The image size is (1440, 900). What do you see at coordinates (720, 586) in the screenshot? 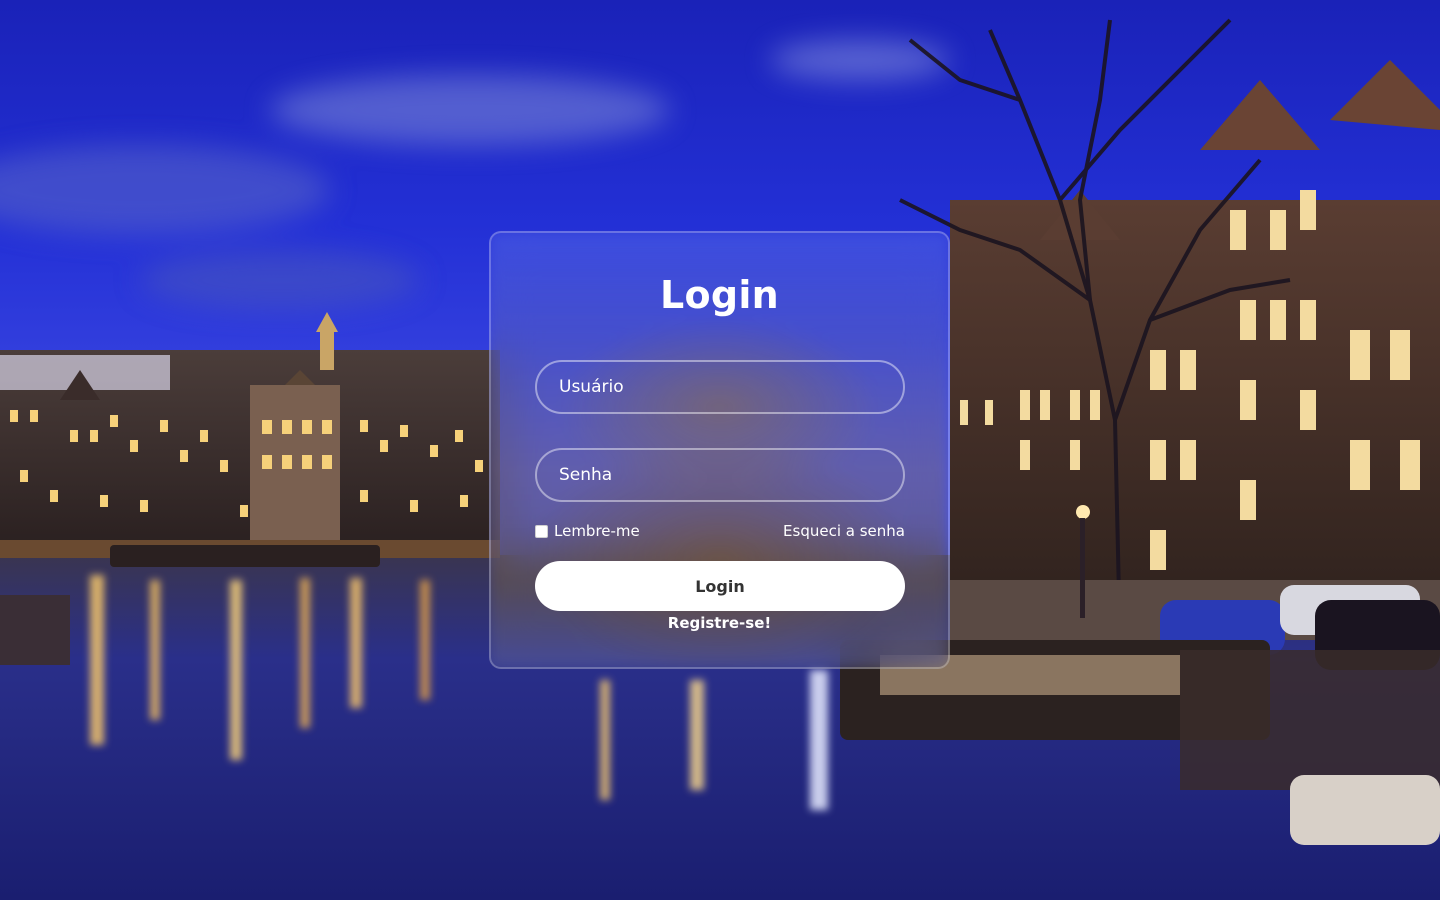
I see `login-button: Login` at bounding box center [720, 586].